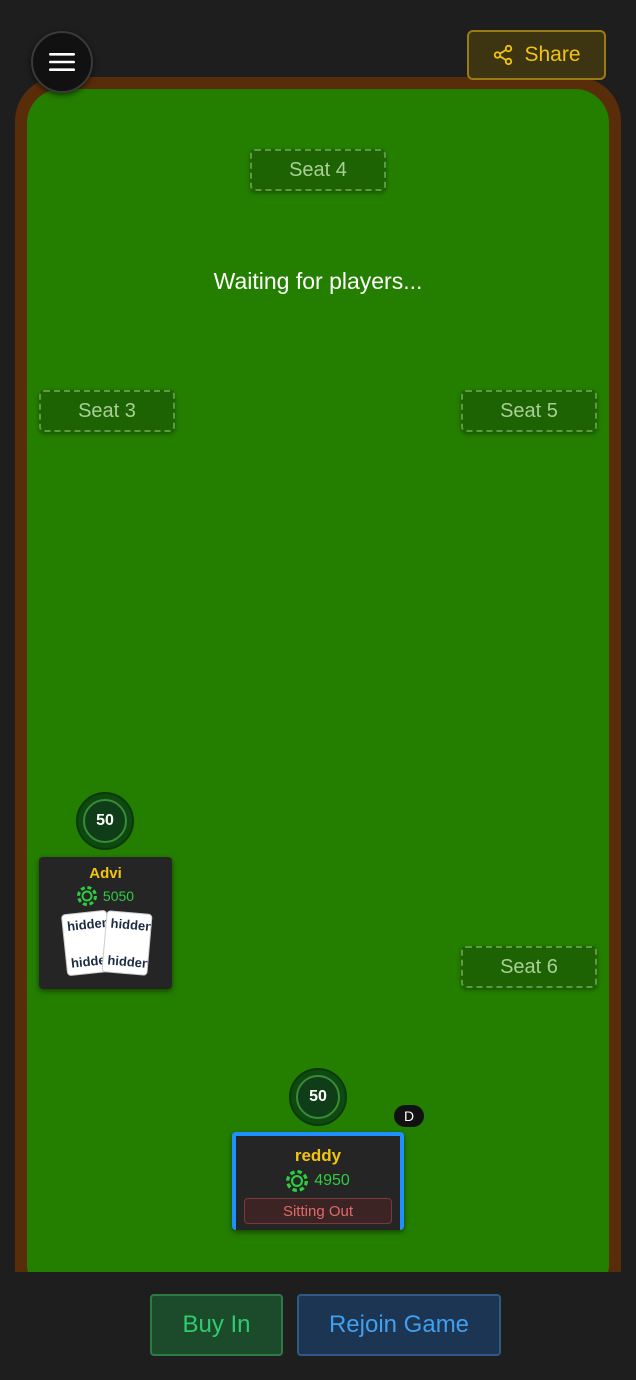 This screenshot has width=636, height=1380. I want to click on dealer-button: D, so click(409, 1116).